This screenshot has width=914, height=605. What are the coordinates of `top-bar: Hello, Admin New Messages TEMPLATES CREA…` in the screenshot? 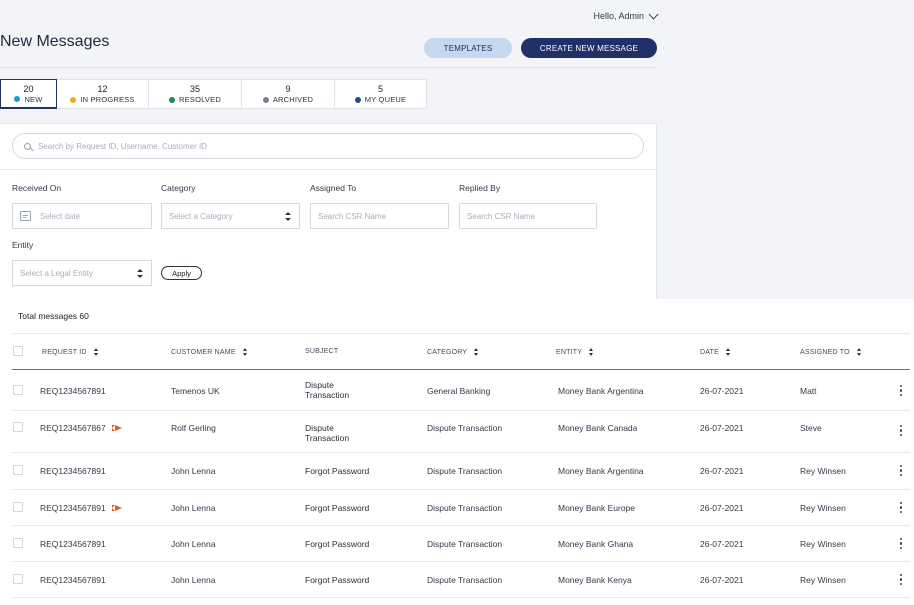 It's located at (457, 40).